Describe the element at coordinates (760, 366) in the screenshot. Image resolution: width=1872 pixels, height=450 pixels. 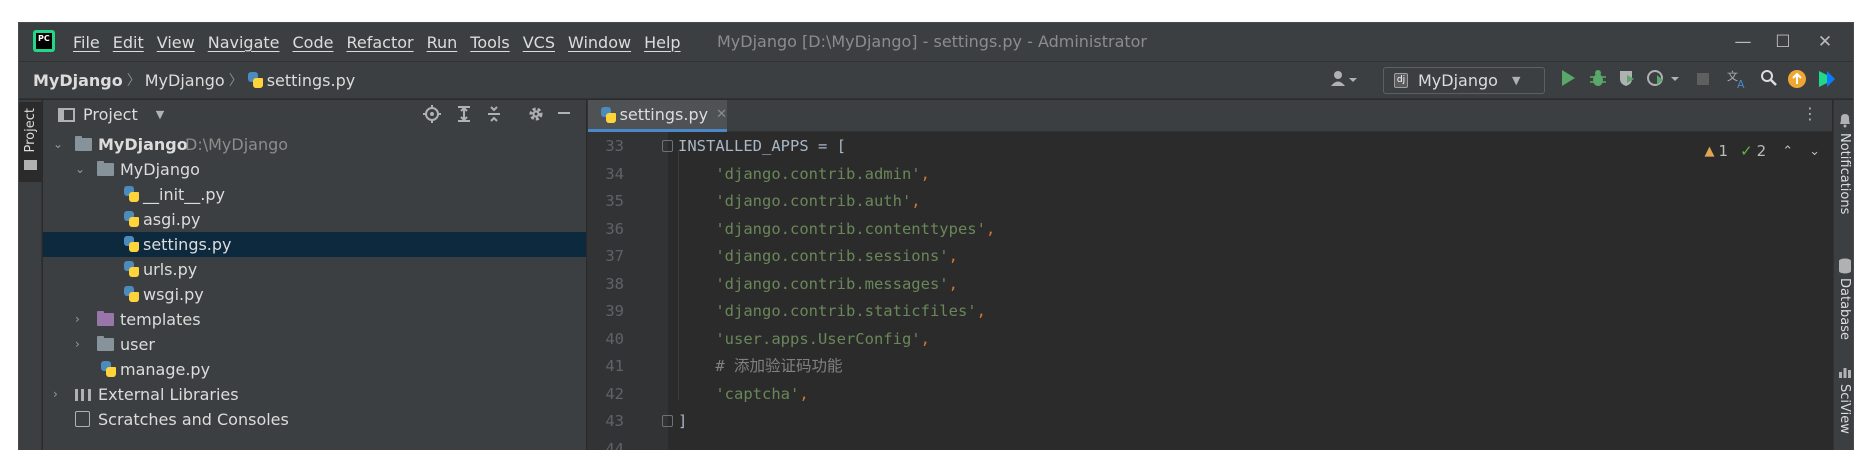
I see `code-text: # 添加验证码功能` at that location.